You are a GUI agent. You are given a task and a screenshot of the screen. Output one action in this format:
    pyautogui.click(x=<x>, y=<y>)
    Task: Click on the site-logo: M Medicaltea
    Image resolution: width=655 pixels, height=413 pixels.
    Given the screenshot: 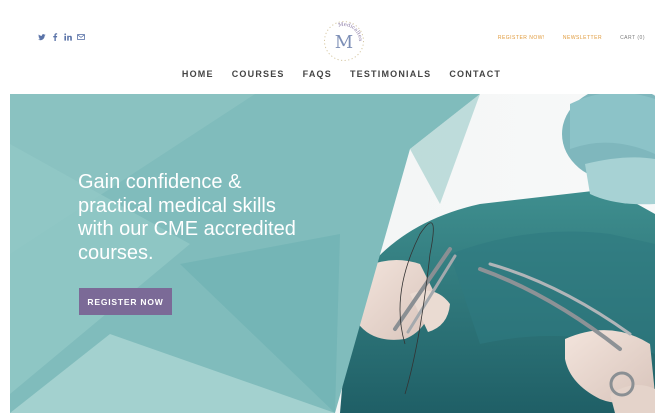 What is the action you would take?
    pyautogui.click(x=344, y=40)
    